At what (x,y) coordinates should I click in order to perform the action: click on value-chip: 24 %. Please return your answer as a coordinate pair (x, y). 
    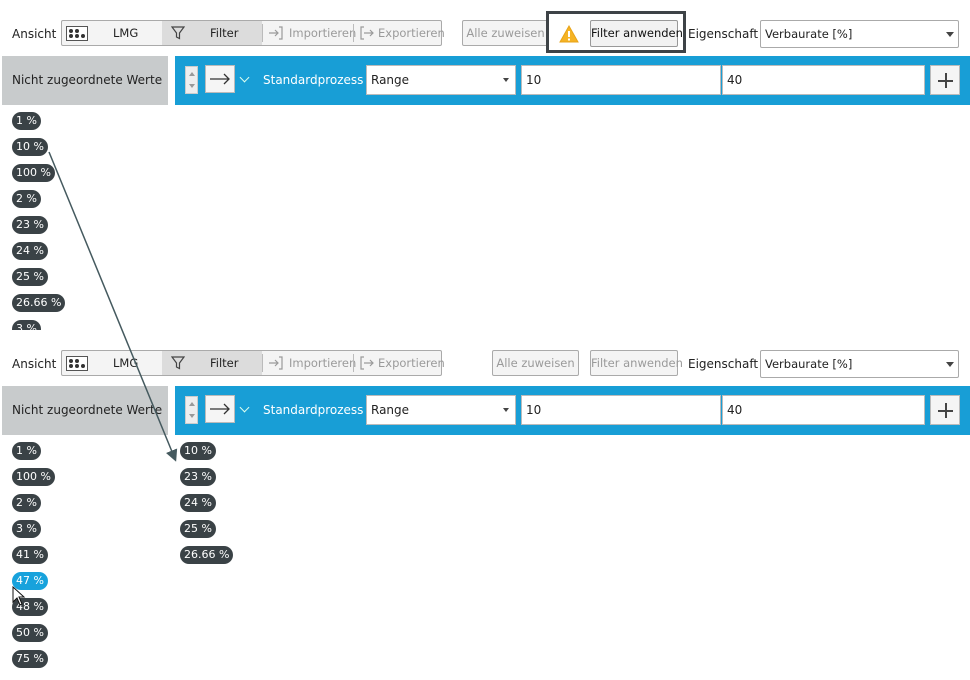
    Looking at the image, I should click on (30, 251).